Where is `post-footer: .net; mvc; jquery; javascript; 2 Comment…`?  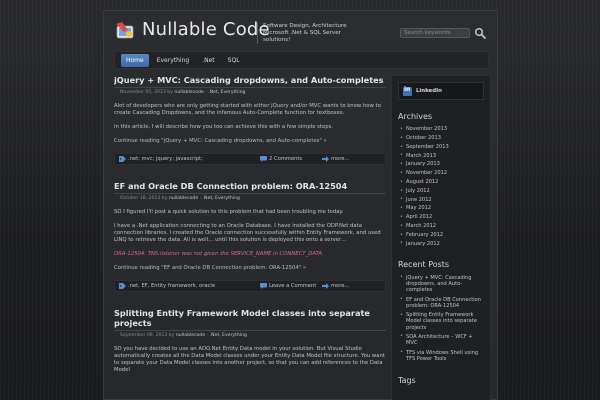
post-footer: .net; mvc; jquery; javascript; 2 Comment… is located at coordinates (250, 159).